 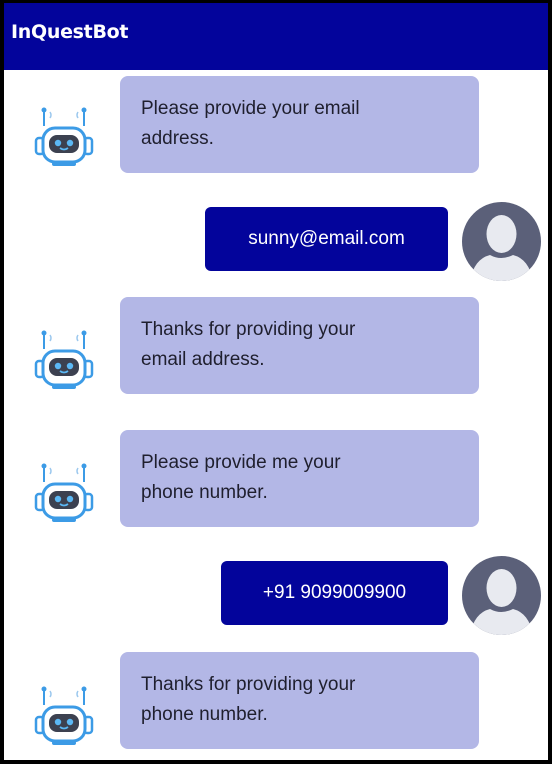 What do you see at coordinates (299, 478) in the screenshot?
I see `bot-message: Please provide me your phone number.` at bounding box center [299, 478].